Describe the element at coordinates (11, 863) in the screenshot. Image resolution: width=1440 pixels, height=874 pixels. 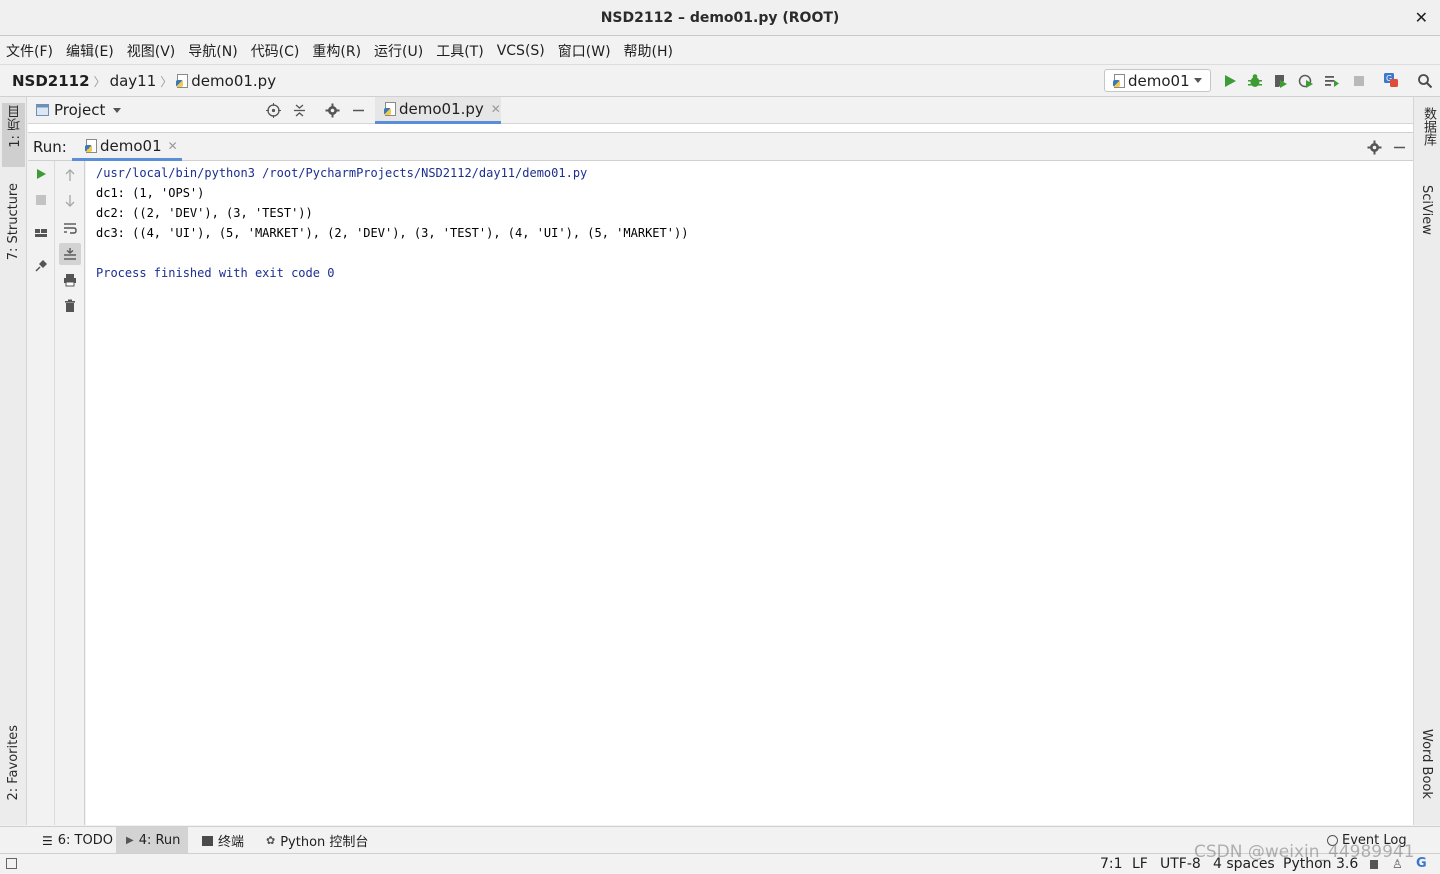
I see `tool-windows-icon` at that location.